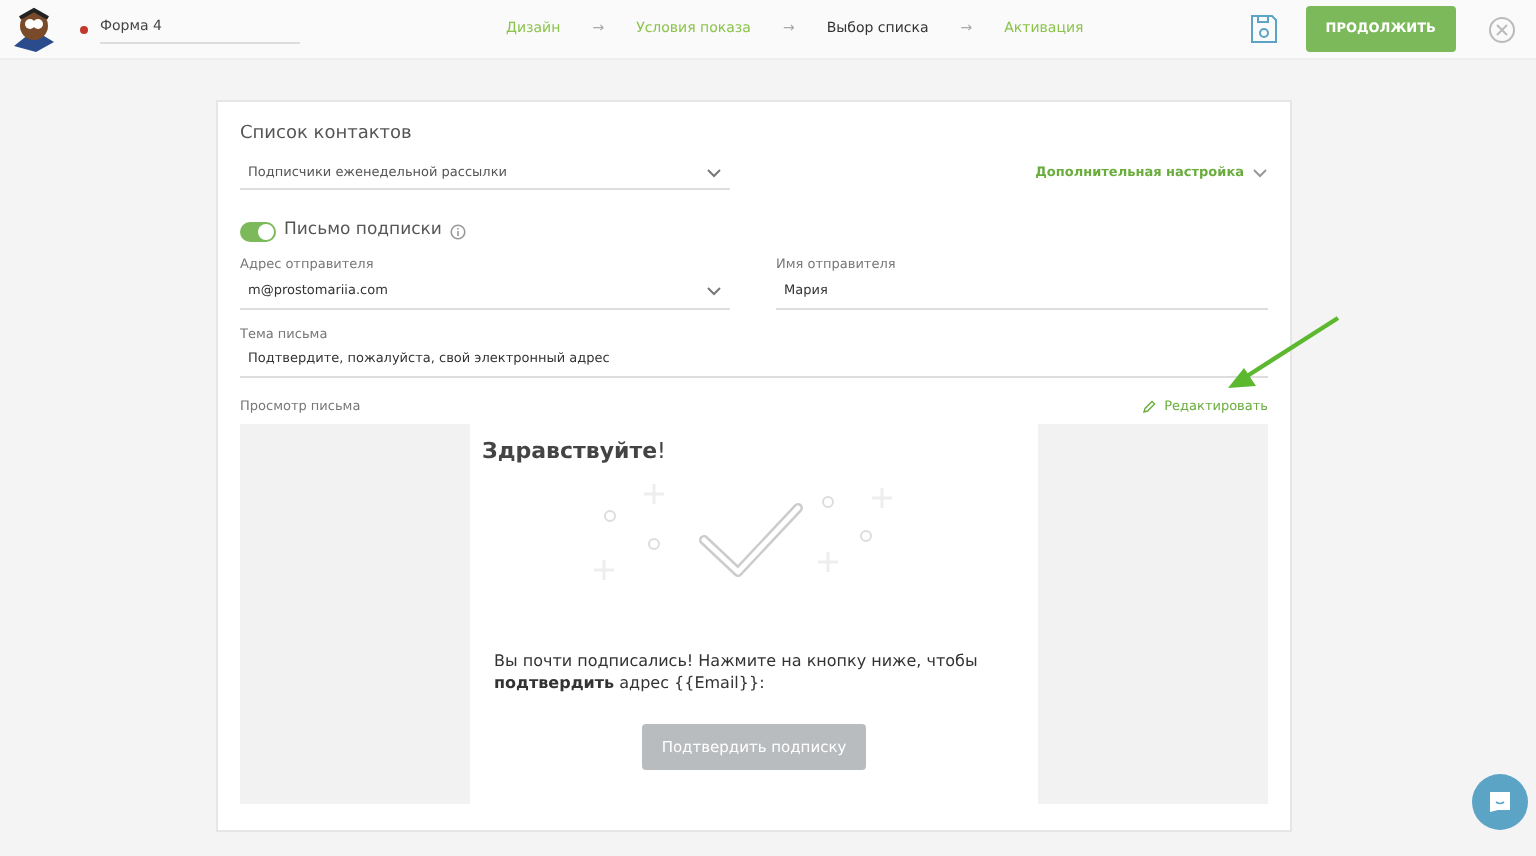  Describe the element at coordinates (258, 231) in the screenshot. I see `toggle-switch` at that location.